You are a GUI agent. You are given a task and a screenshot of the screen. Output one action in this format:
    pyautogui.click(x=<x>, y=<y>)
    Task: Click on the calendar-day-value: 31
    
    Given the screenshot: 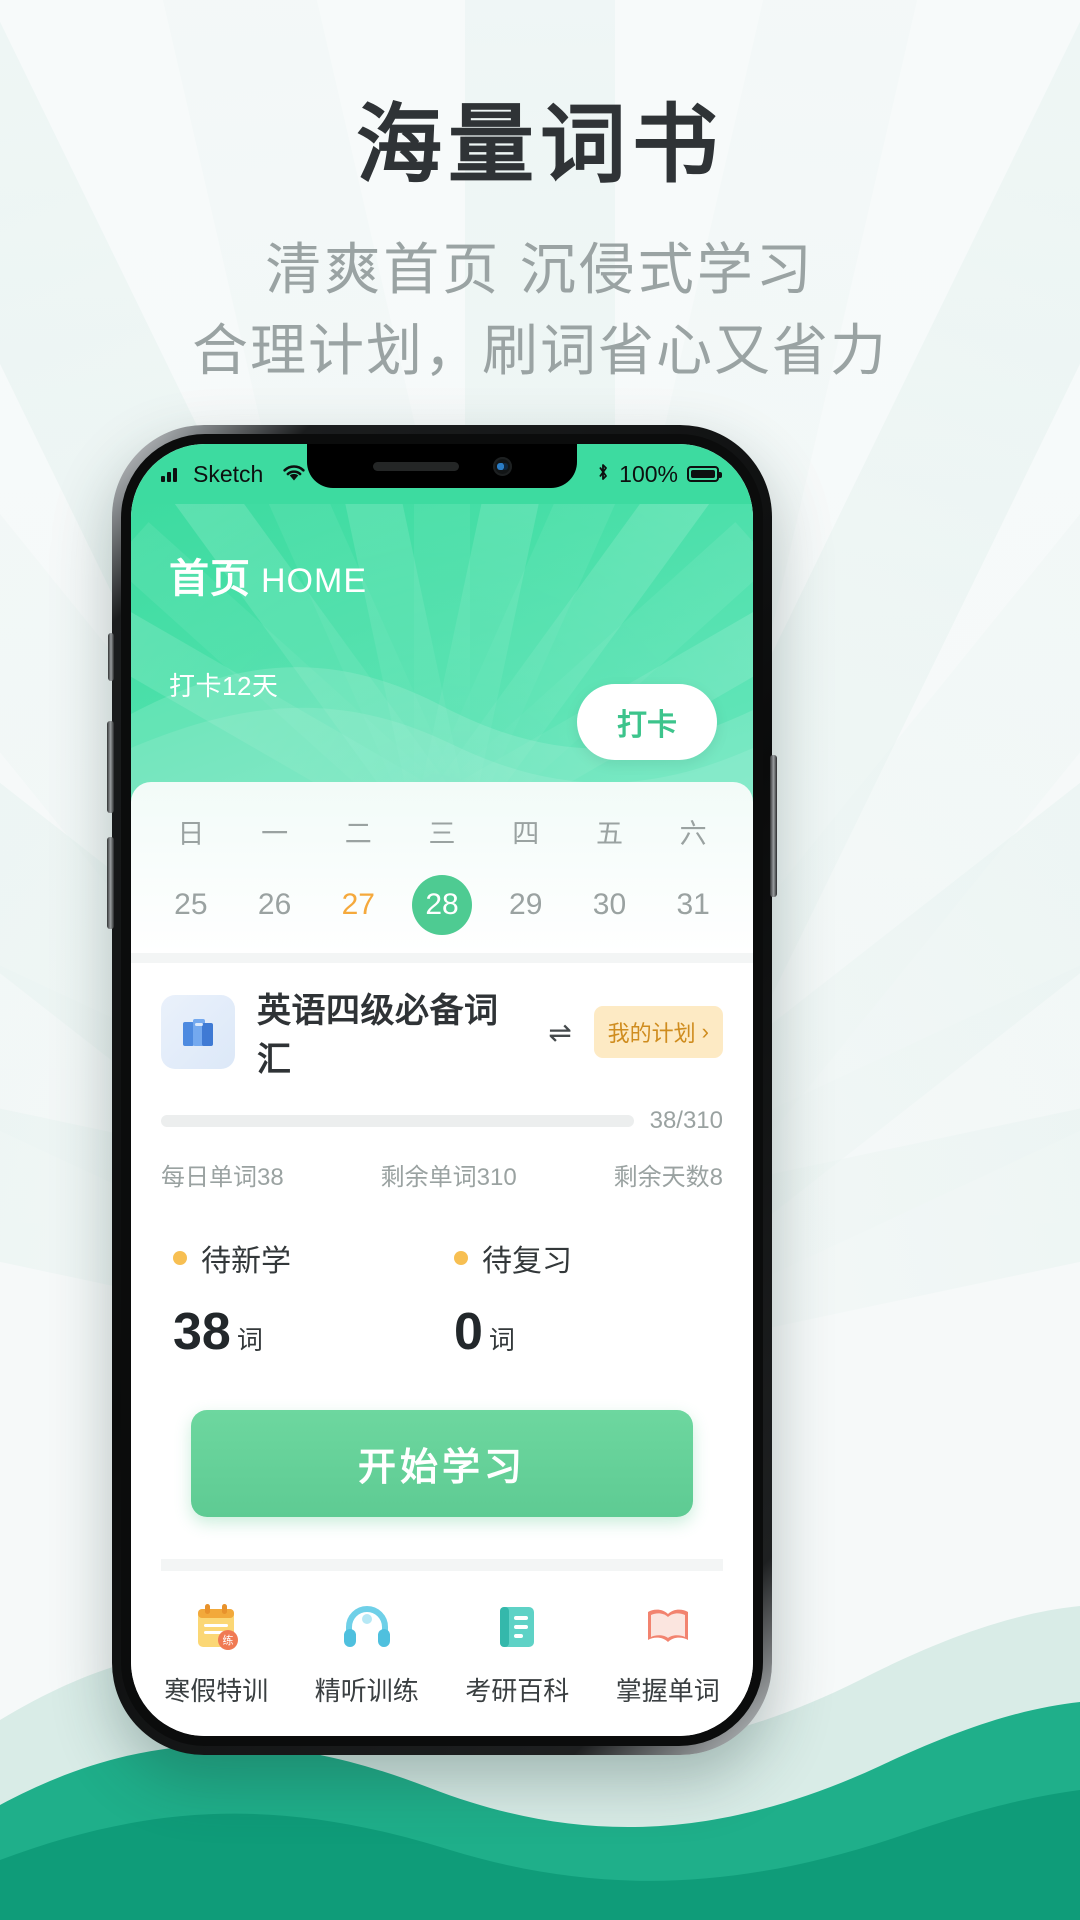 What is the action you would take?
    pyautogui.click(x=693, y=904)
    